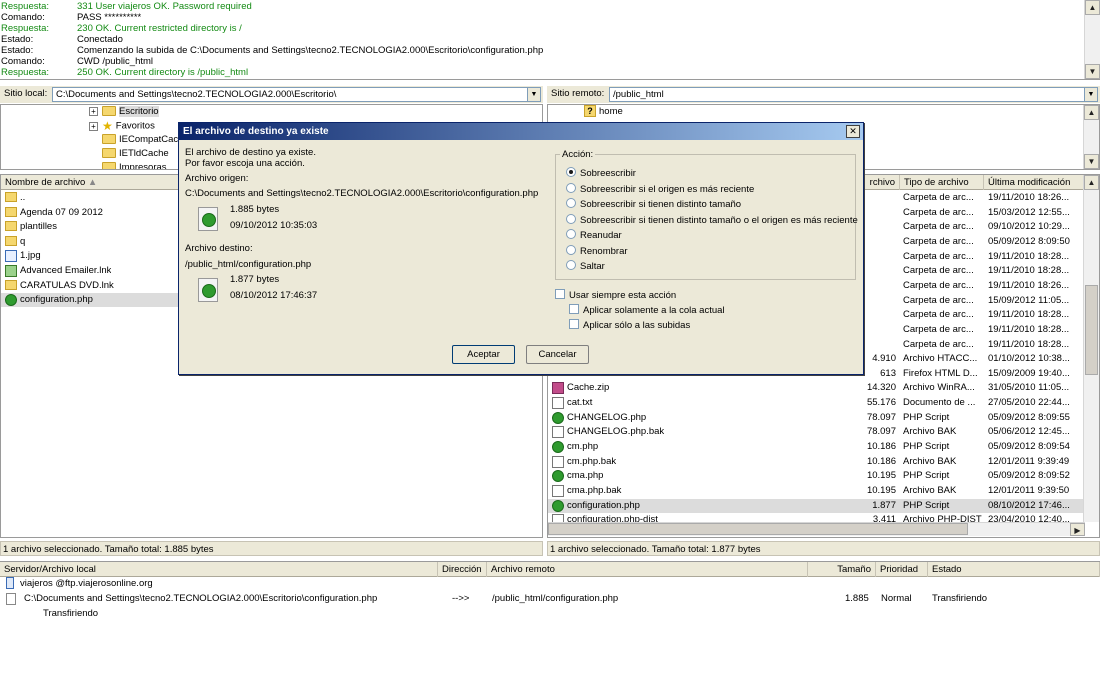  I want to click on scroll-thumb, so click(1091, 330).